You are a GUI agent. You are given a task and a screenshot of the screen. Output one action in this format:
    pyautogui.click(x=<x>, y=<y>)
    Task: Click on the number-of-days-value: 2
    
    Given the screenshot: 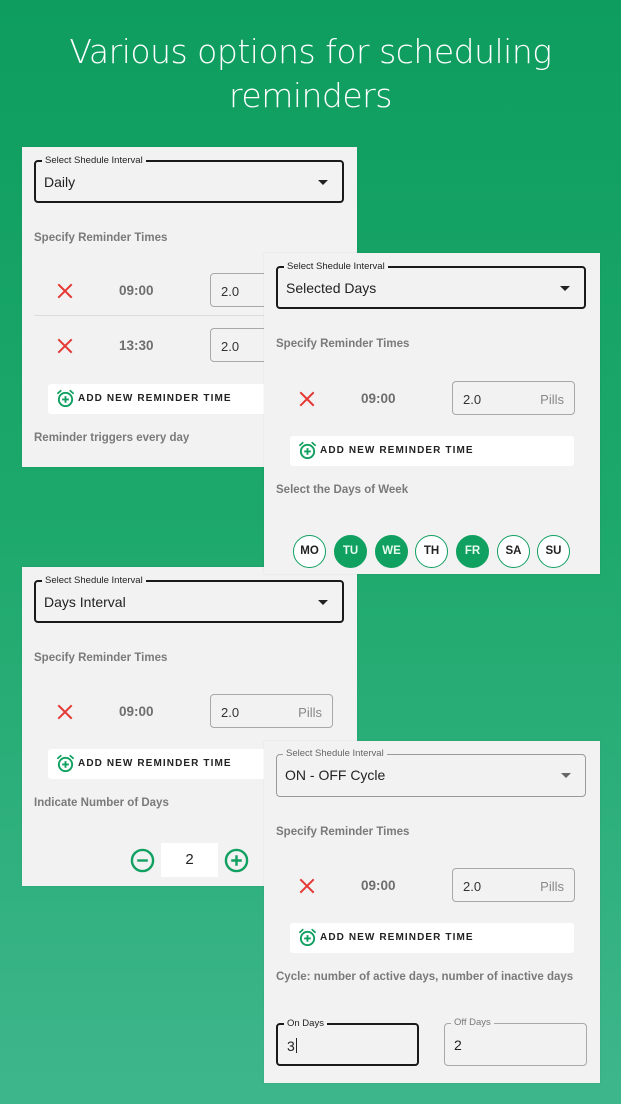 What is the action you would take?
    pyautogui.click(x=189, y=860)
    